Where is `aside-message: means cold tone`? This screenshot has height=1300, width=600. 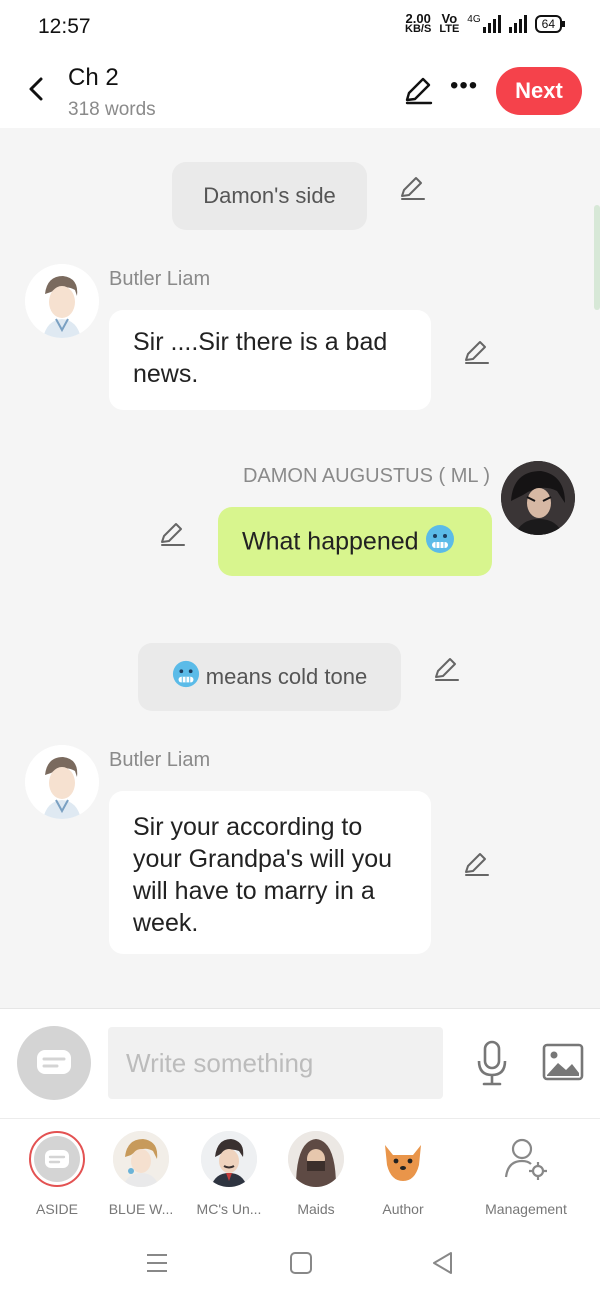
aside-message: means cold tone is located at coordinates (269, 677).